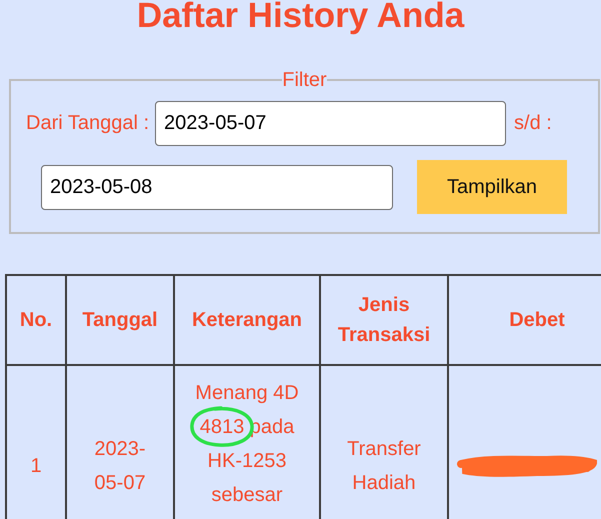  Describe the element at coordinates (36, 442) in the screenshot. I see `table-cell: 1` at that location.